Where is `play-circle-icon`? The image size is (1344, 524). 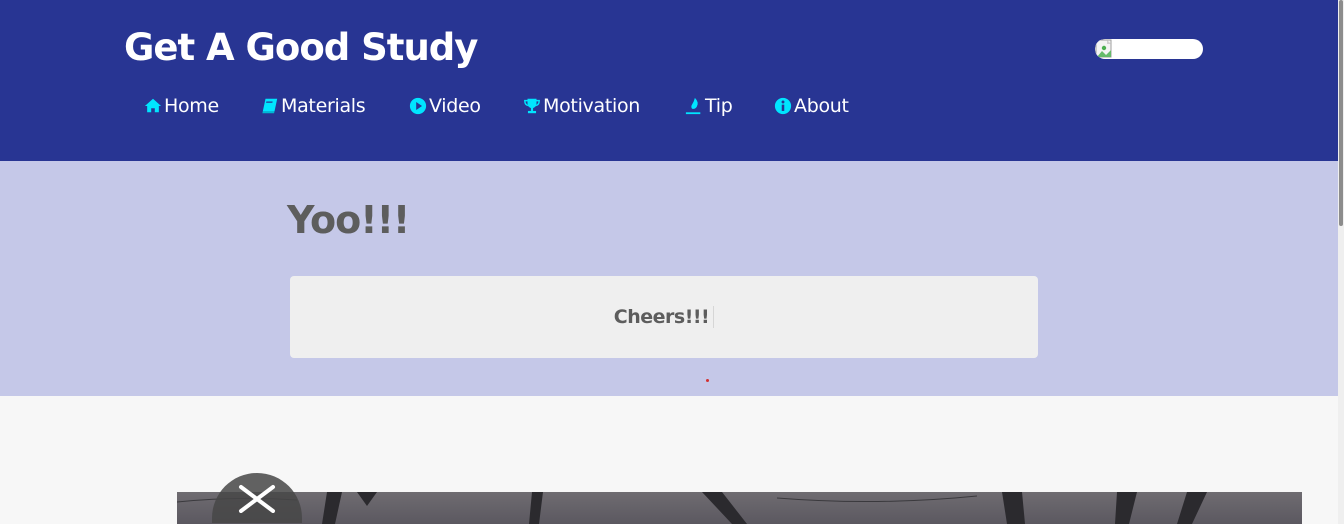 play-circle-icon is located at coordinates (418, 106).